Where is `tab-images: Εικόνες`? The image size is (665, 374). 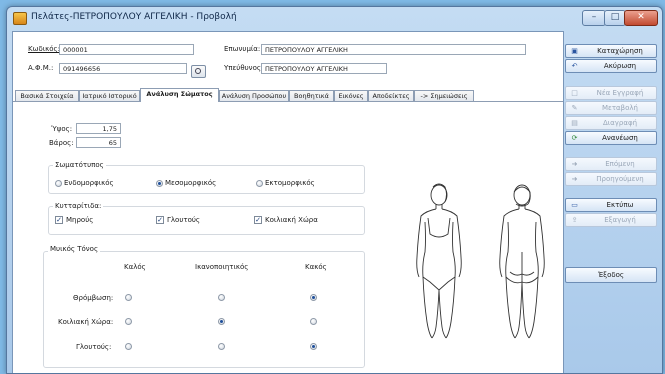
tab-images: Εικόνες is located at coordinates (351, 95).